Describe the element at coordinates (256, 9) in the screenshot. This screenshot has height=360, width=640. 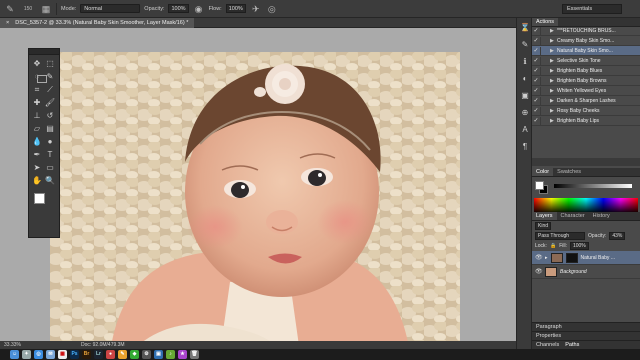
I see `airbrush-icon: ✈` at that location.